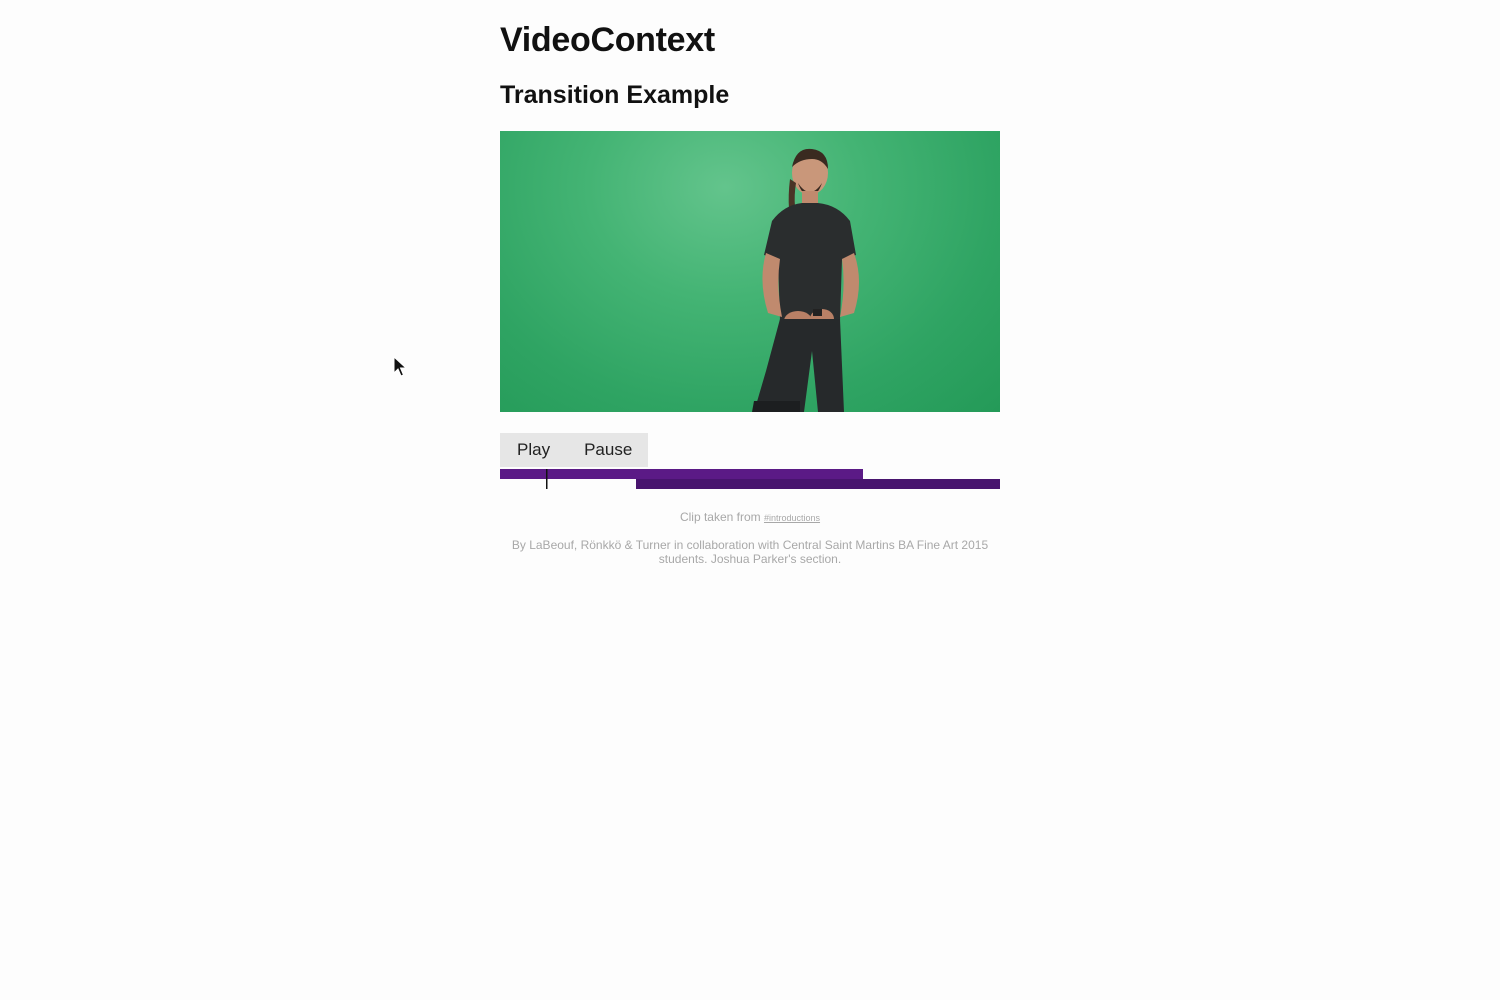 The image size is (1500, 1000). I want to click on video-canvas, so click(750, 271).